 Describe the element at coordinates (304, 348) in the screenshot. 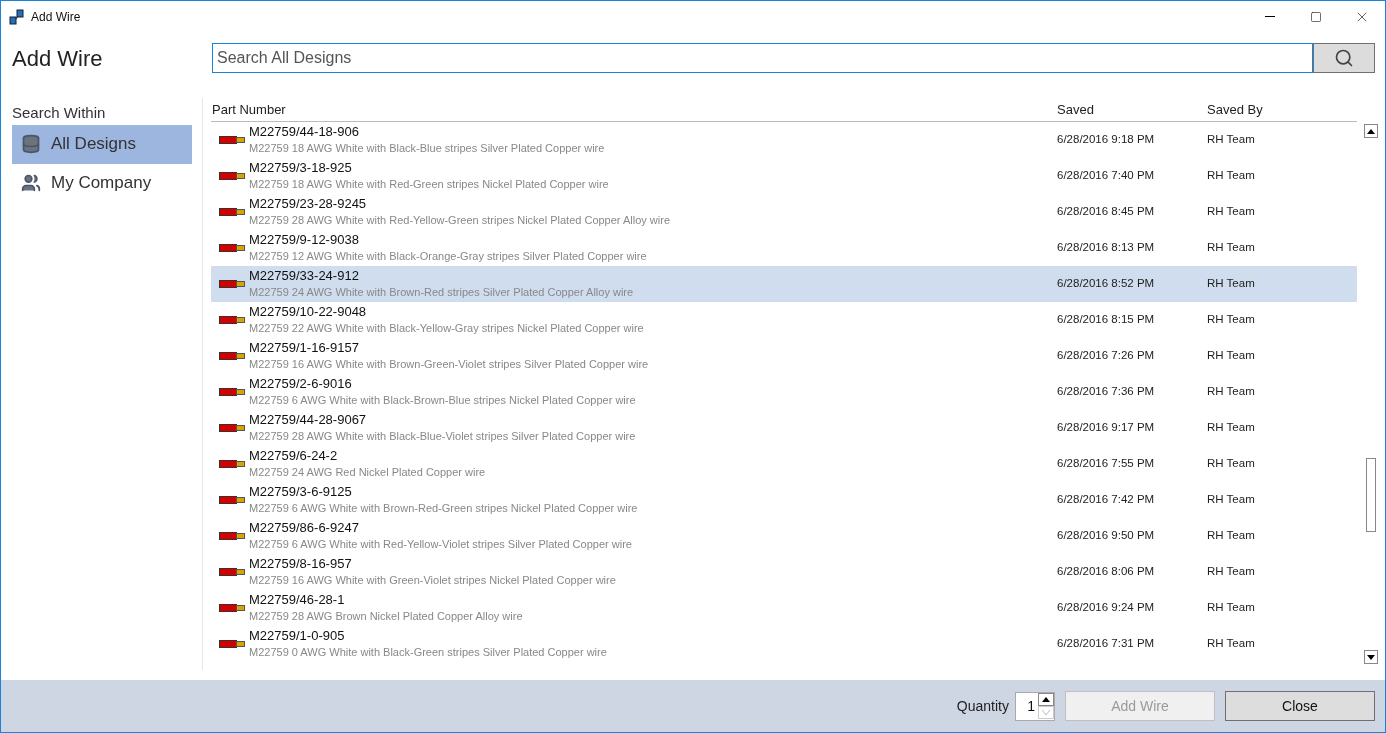

I see `part-number: M22759/1-16-9157` at that location.